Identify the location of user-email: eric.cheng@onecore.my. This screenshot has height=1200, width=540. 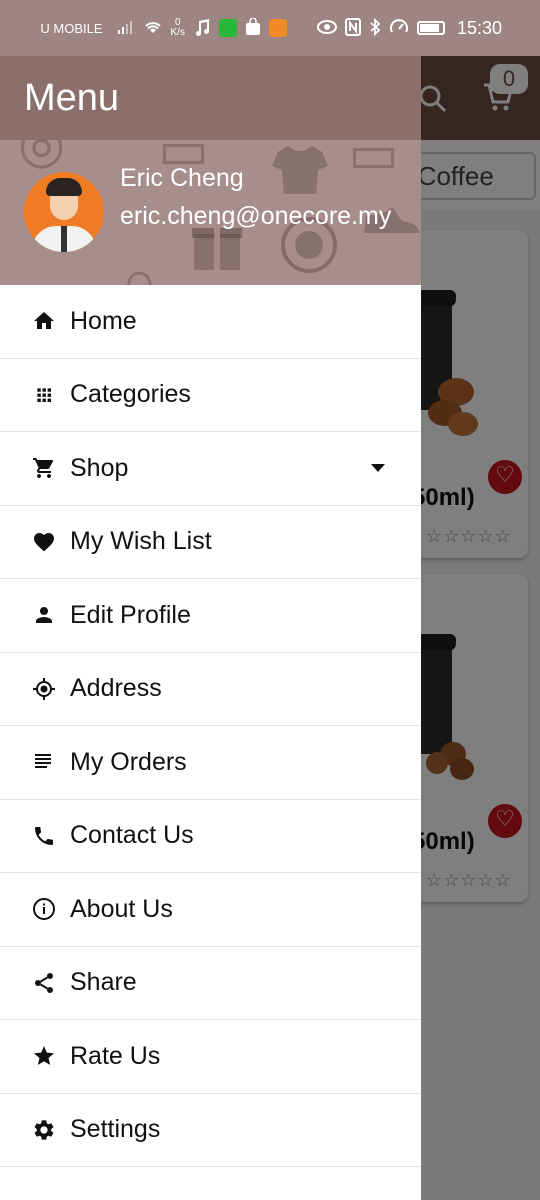
(256, 216).